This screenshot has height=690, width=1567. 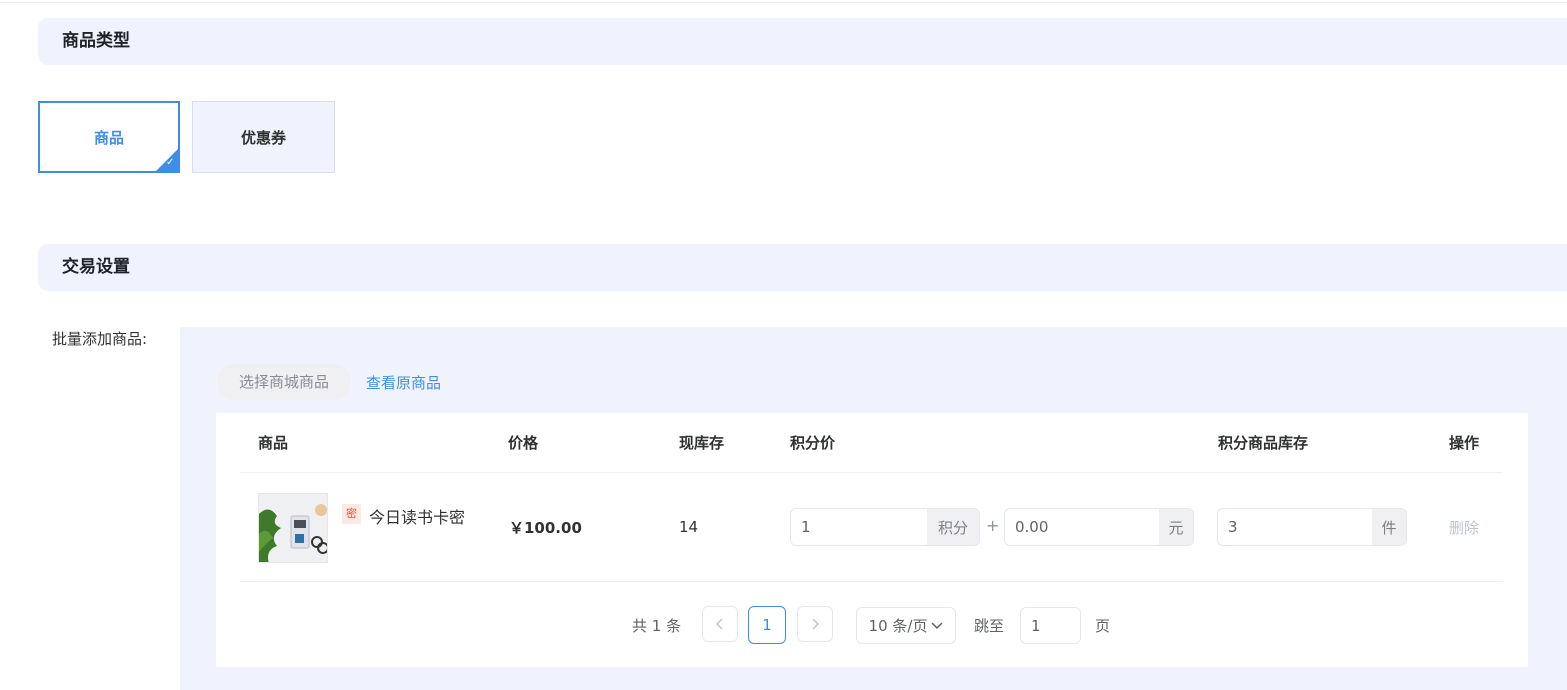 I want to click on select-mall-goods-button: 选择商城商品, so click(x=284, y=382).